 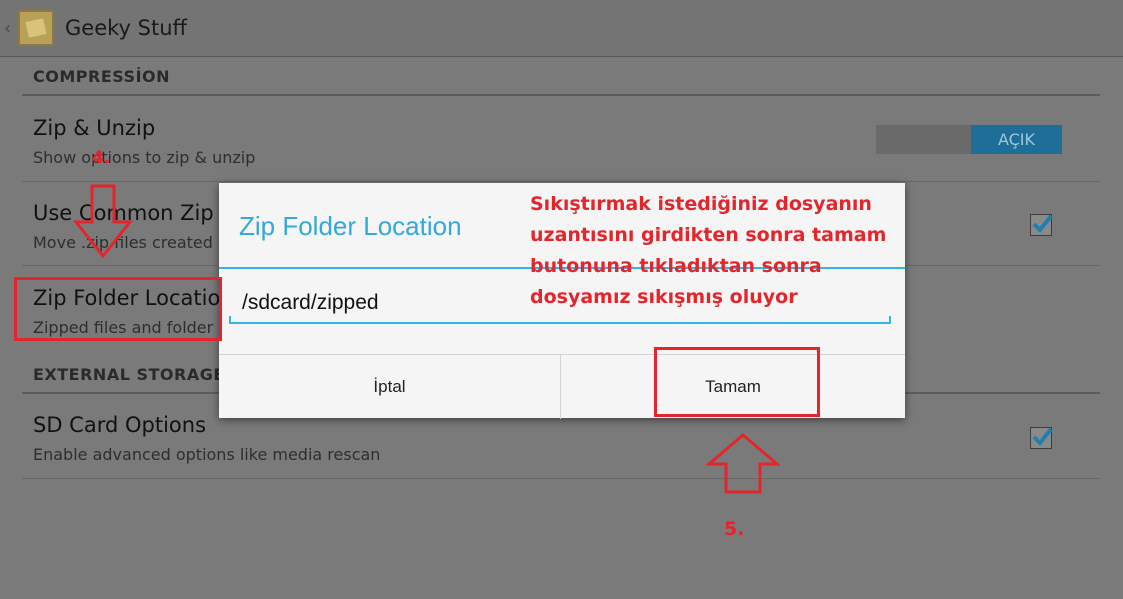 I want to click on zip-folder-location-highlight, so click(x=118, y=309).